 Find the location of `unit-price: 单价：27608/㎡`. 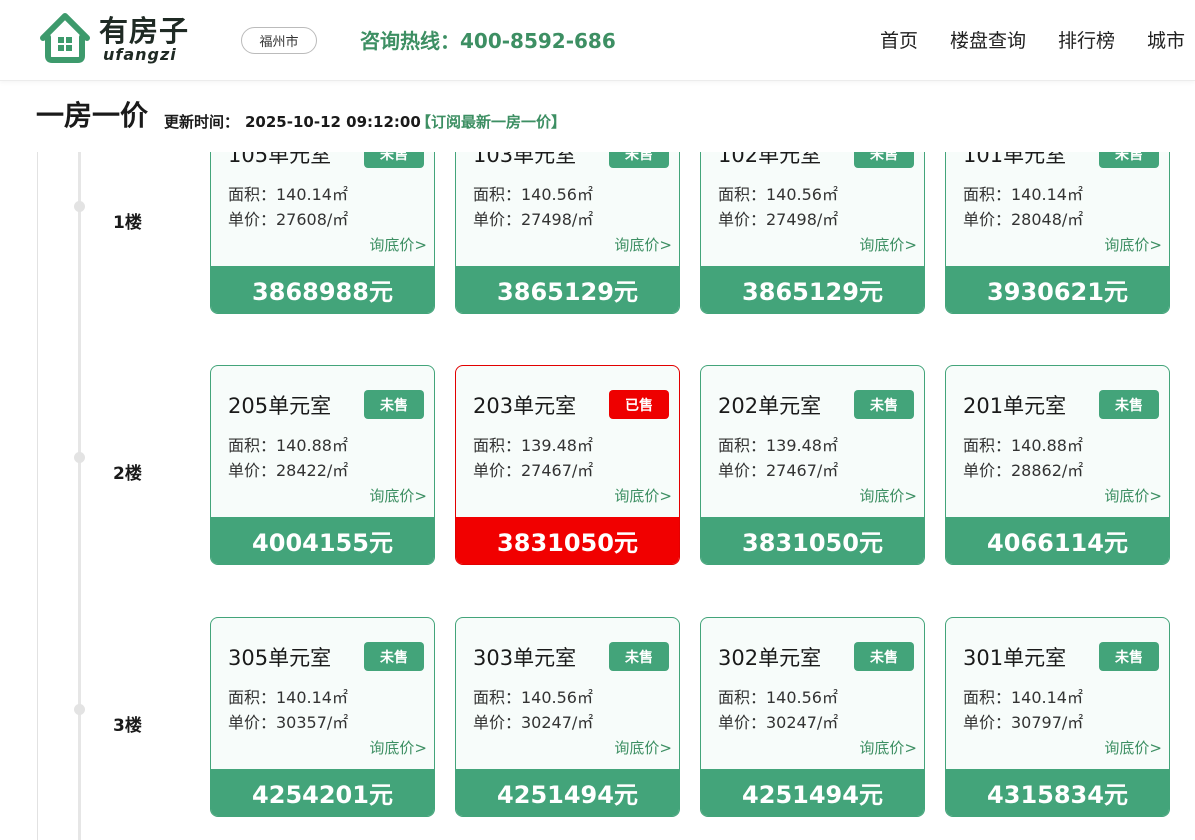

unit-price: 单价：27608/㎡ is located at coordinates (288, 219).